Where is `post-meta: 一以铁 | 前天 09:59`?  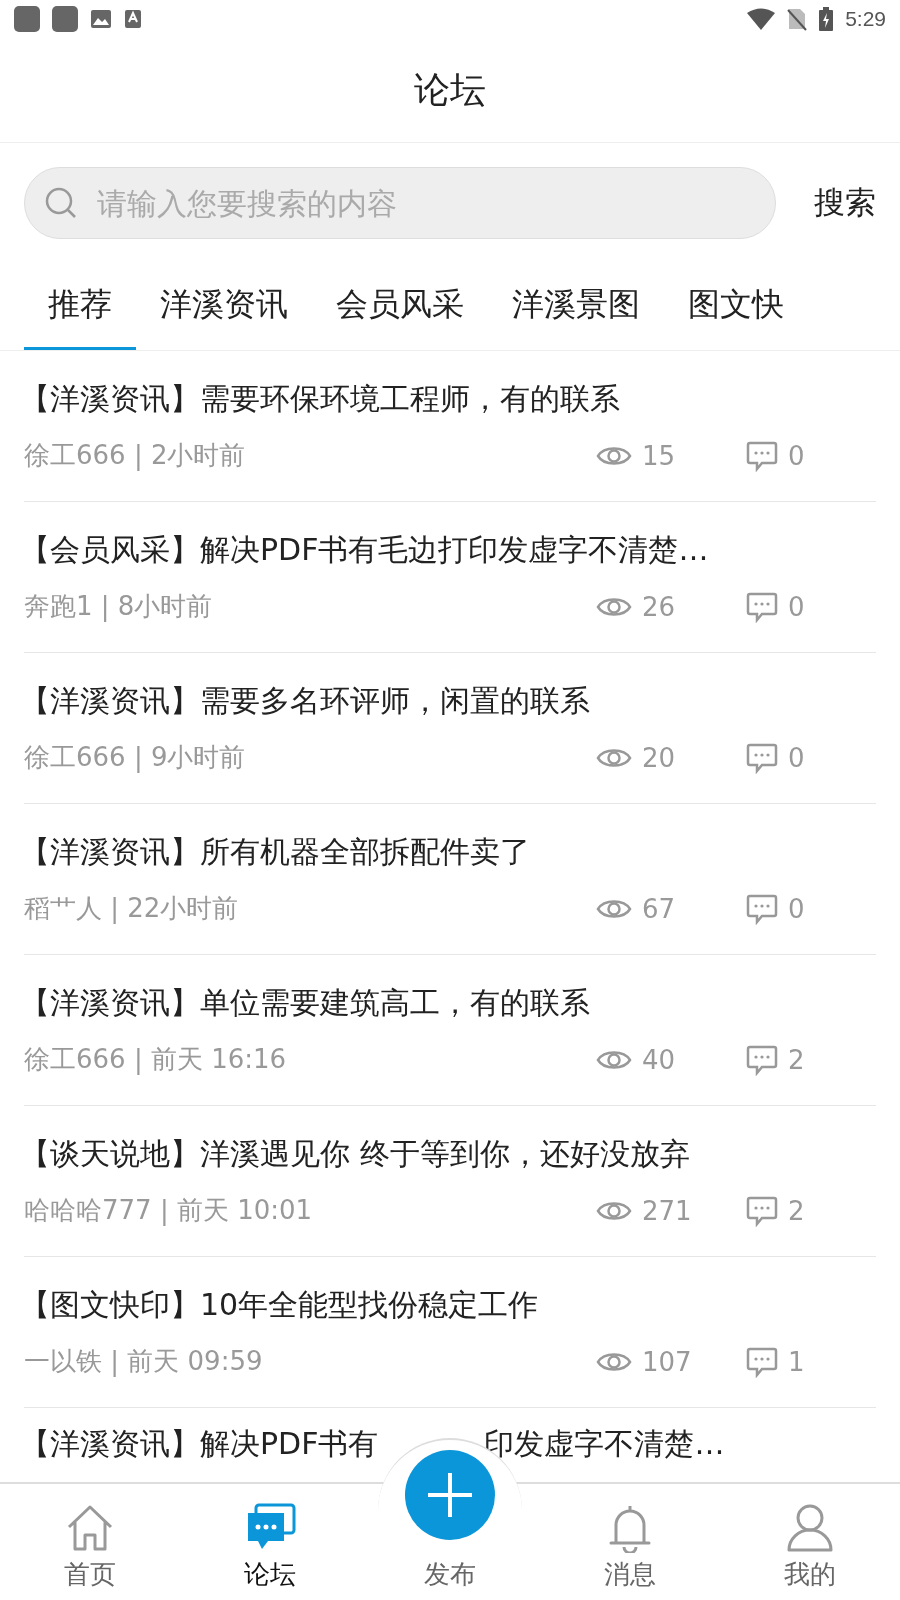 post-meta: 一以铁 | 前天 09:59 is located at coordinates (144, 1362).